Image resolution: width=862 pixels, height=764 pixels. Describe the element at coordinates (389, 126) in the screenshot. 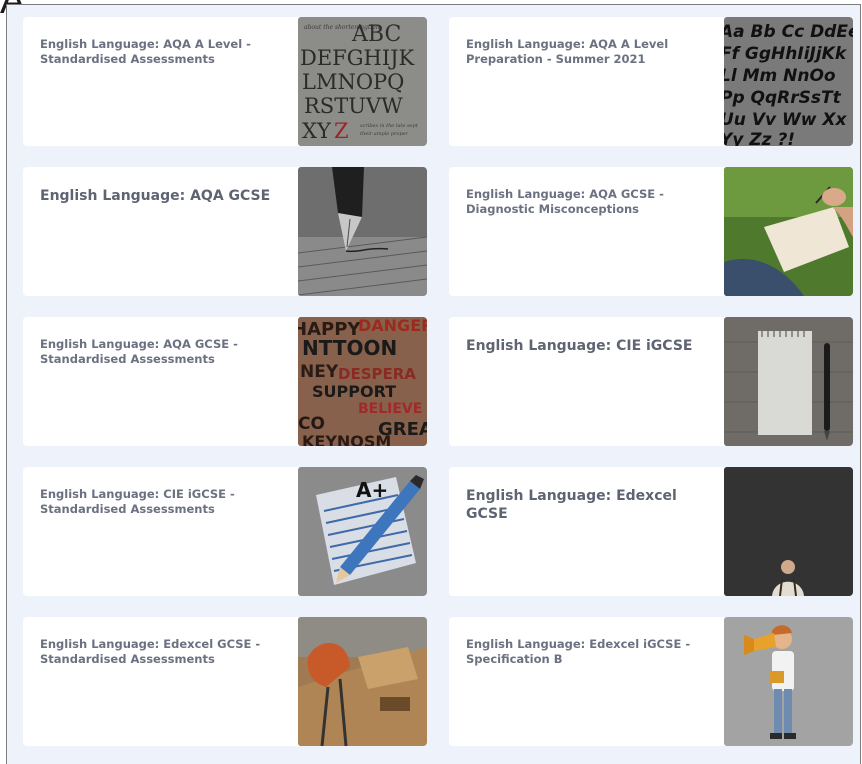

I see `svg-text: scribes in the late sept` at that location.